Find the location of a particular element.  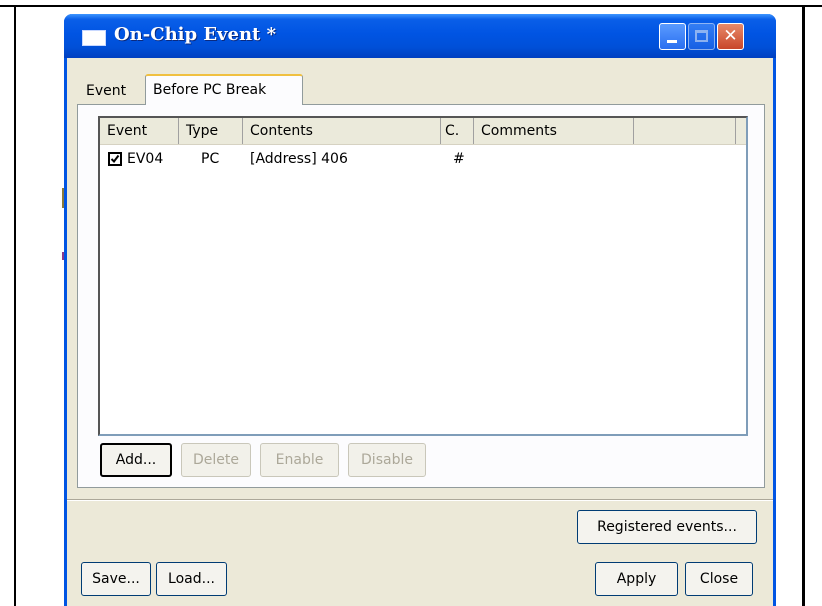

window-title: On-Chip Event * is located at coordinates (195, 34).